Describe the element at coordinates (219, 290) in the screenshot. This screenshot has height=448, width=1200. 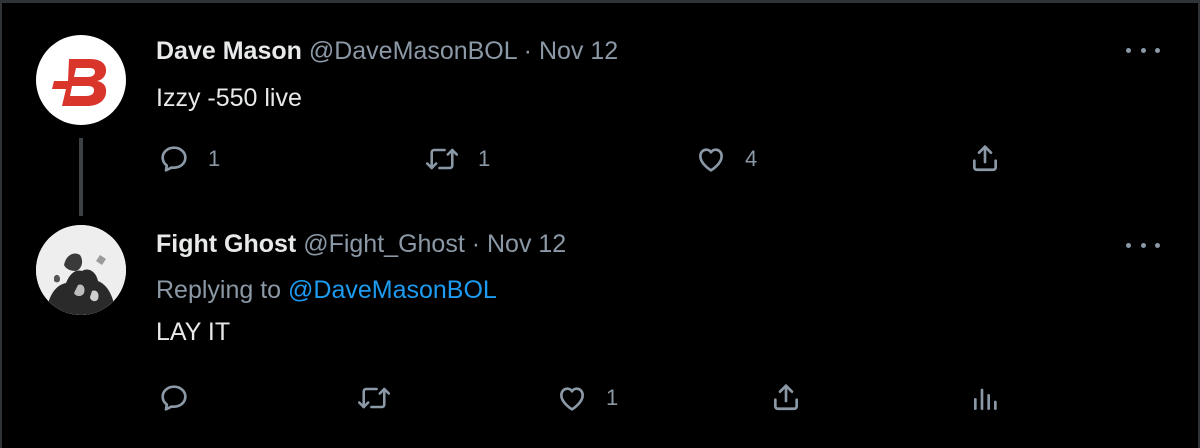
I see `replying-label: Replying to` at that location.